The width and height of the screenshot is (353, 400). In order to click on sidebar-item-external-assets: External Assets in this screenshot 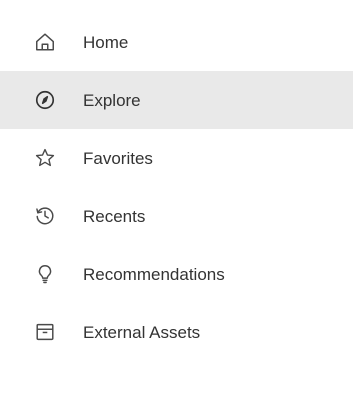, I will do `click(176, 332)`.